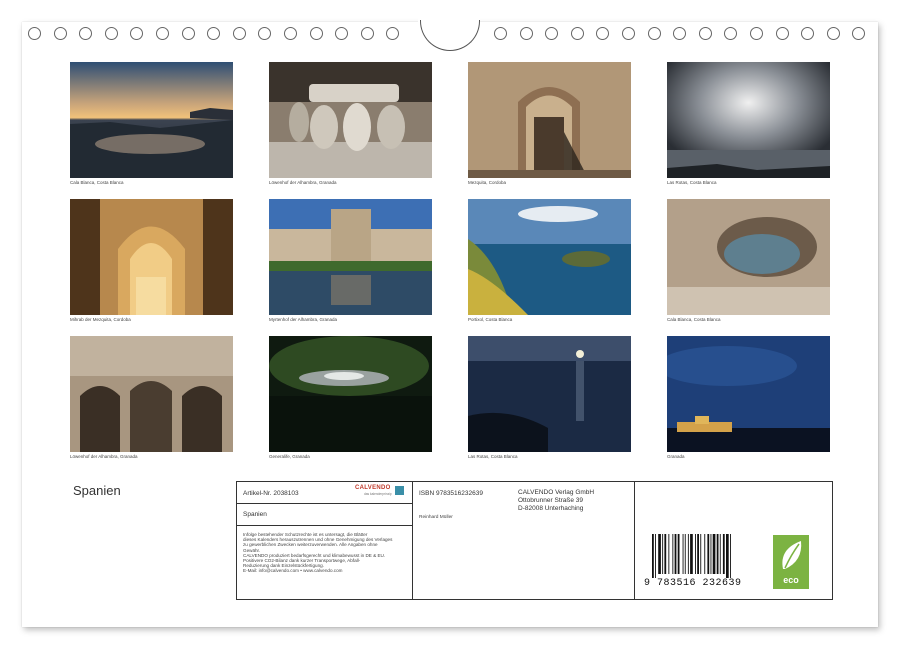 This screenshot has height=648, width=899. What do you see at coordinates (549, 120) in the screenshot?
I see `photo-mezquita-door` at bounding box center [549, 120].